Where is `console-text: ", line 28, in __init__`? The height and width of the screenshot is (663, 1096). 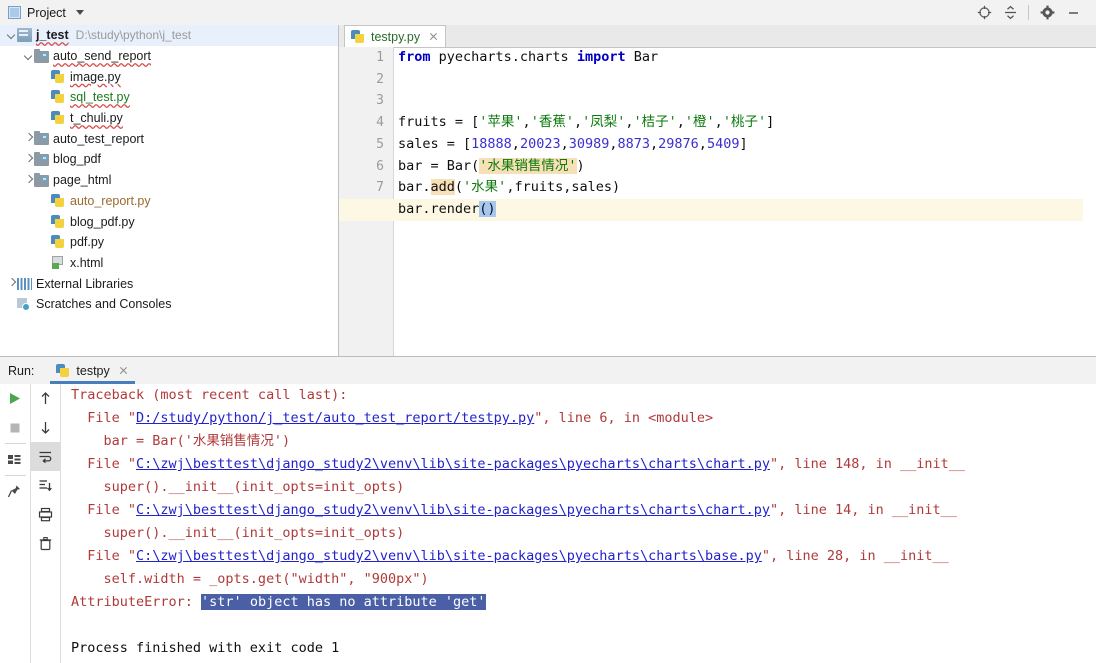 console-text: ", line 28, in __init__ is located at coordinates (855, 556).